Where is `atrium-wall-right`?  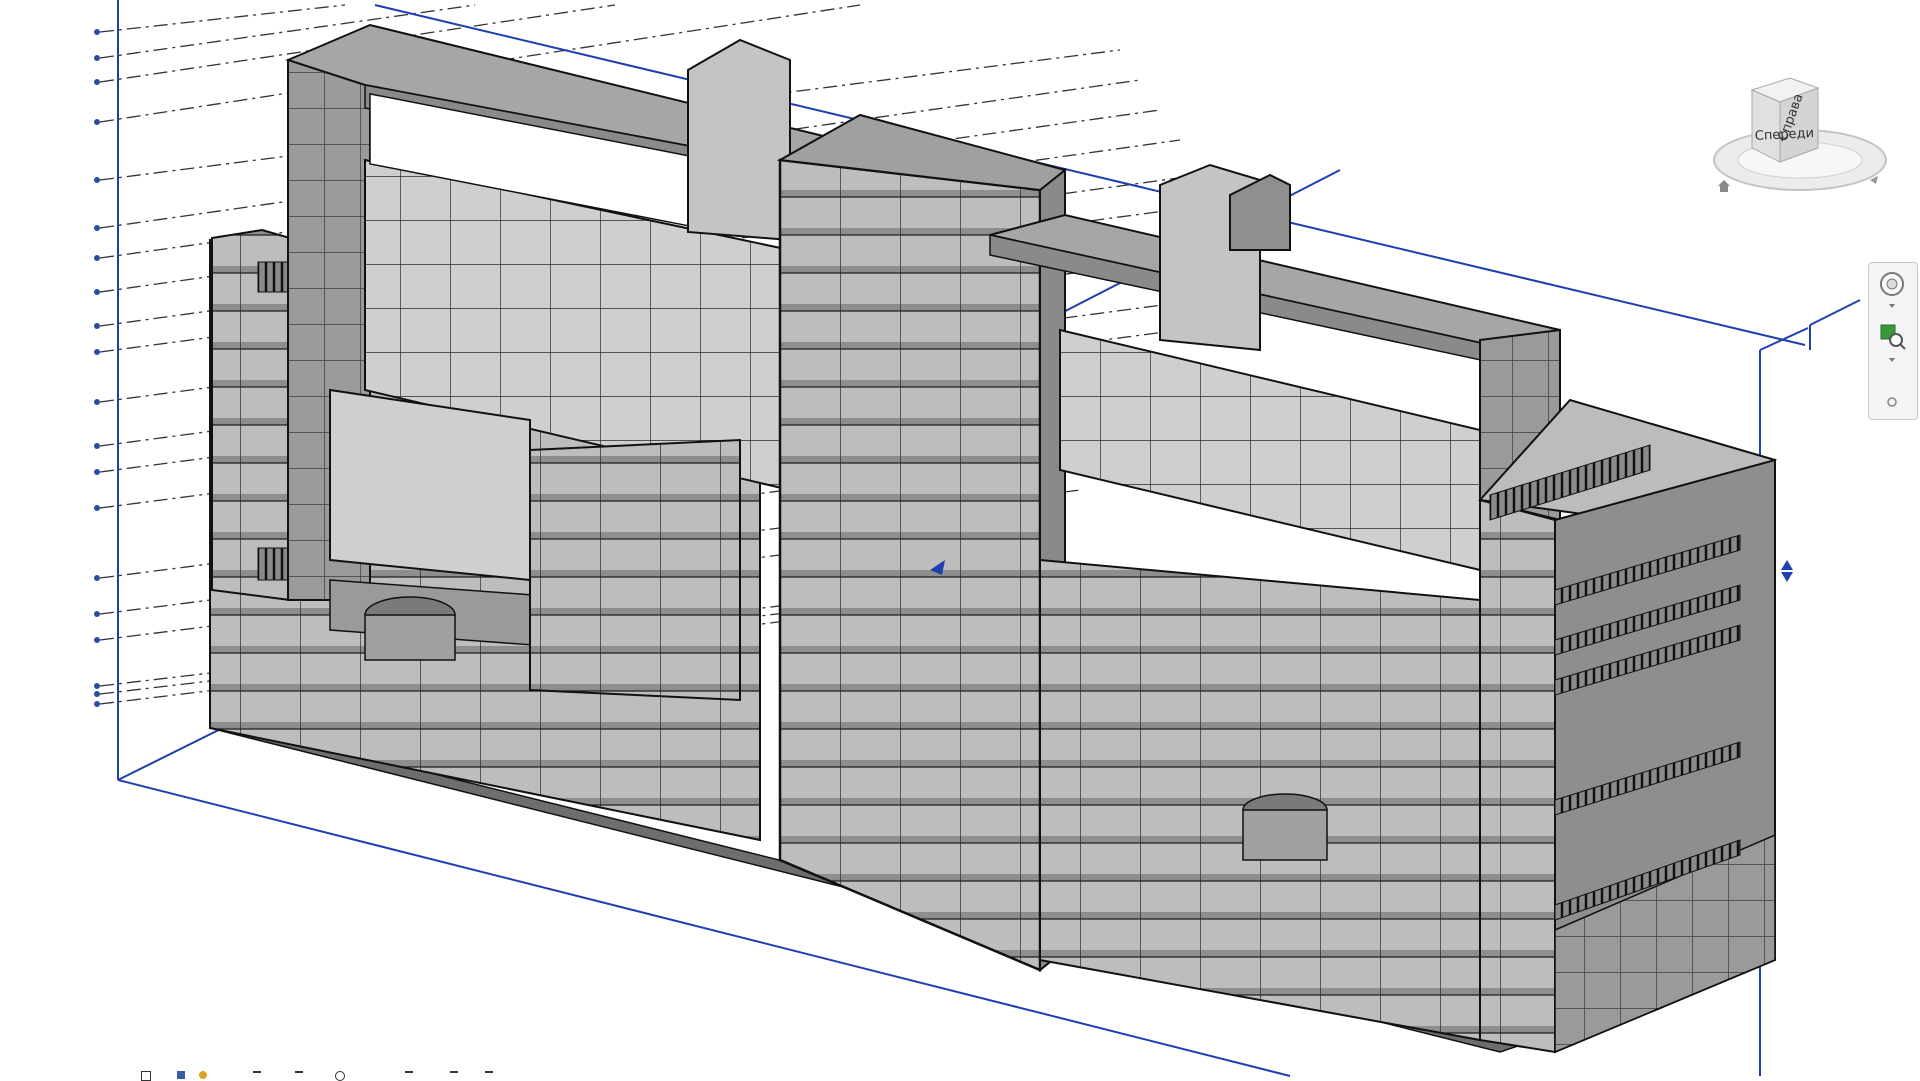 atrium-wall-right is located at coordinates (1270, 450).